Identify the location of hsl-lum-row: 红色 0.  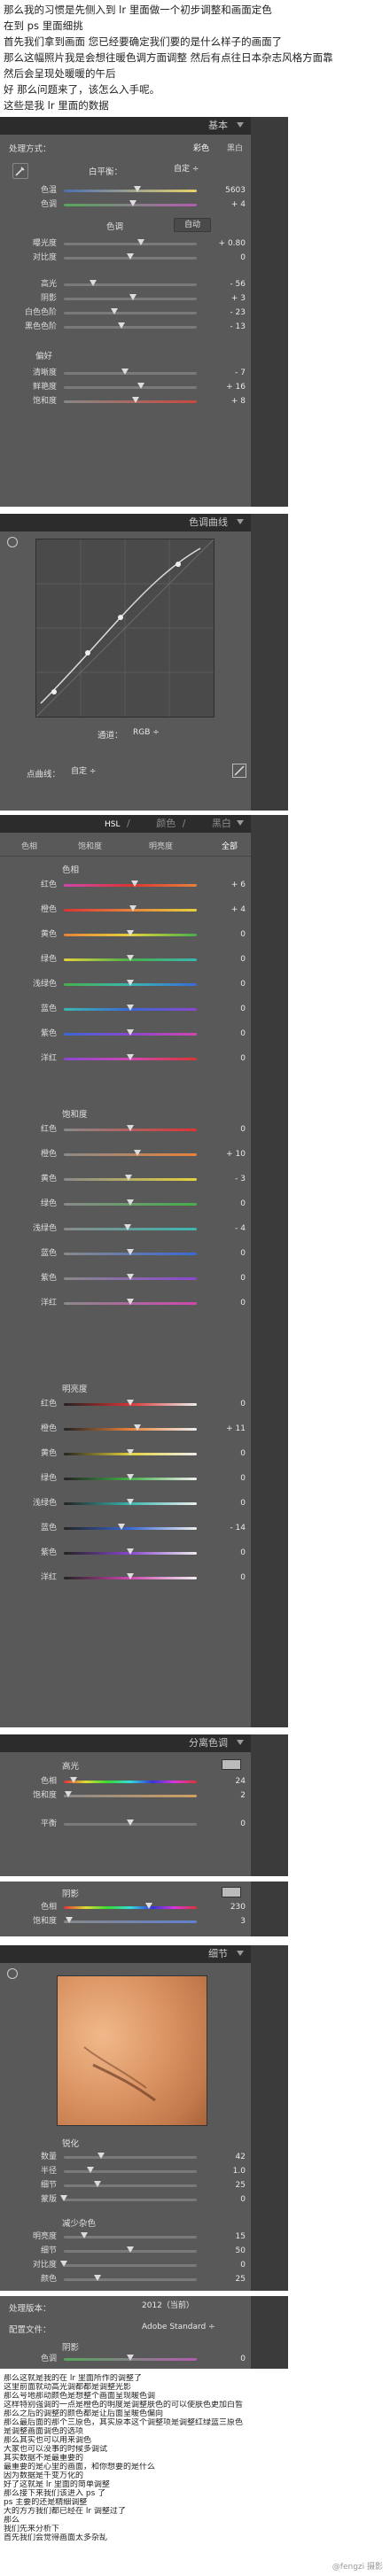
(125, 1404).